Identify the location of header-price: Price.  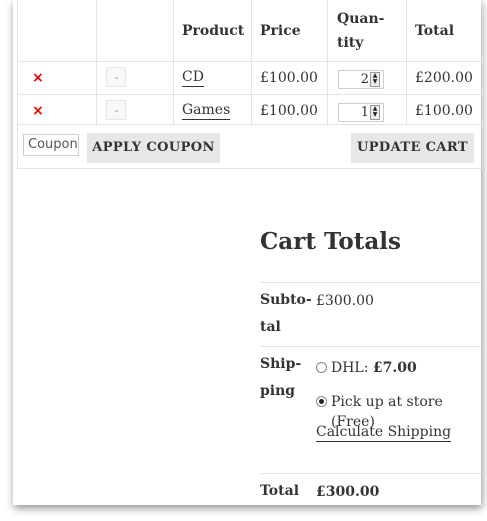
(280, 31).